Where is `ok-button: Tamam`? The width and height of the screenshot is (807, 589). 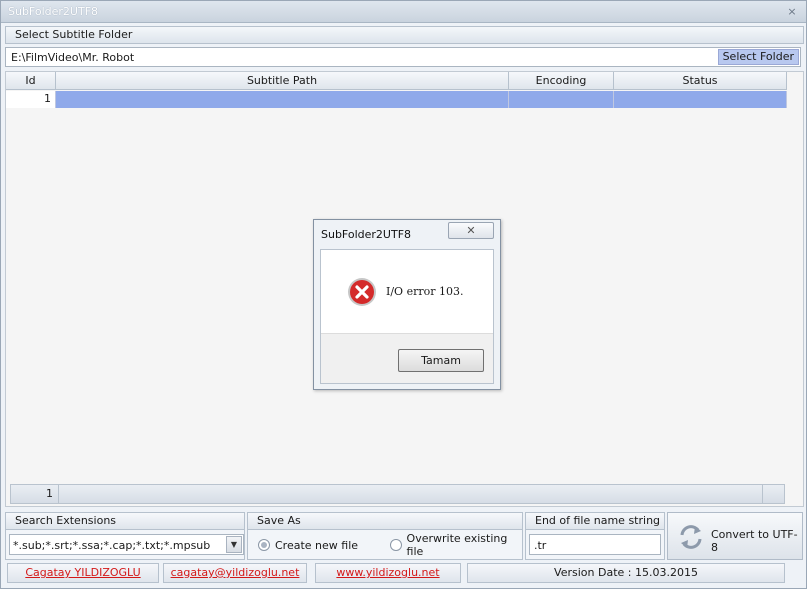
ok-button: Tamam is located at coordinates (441, 360).